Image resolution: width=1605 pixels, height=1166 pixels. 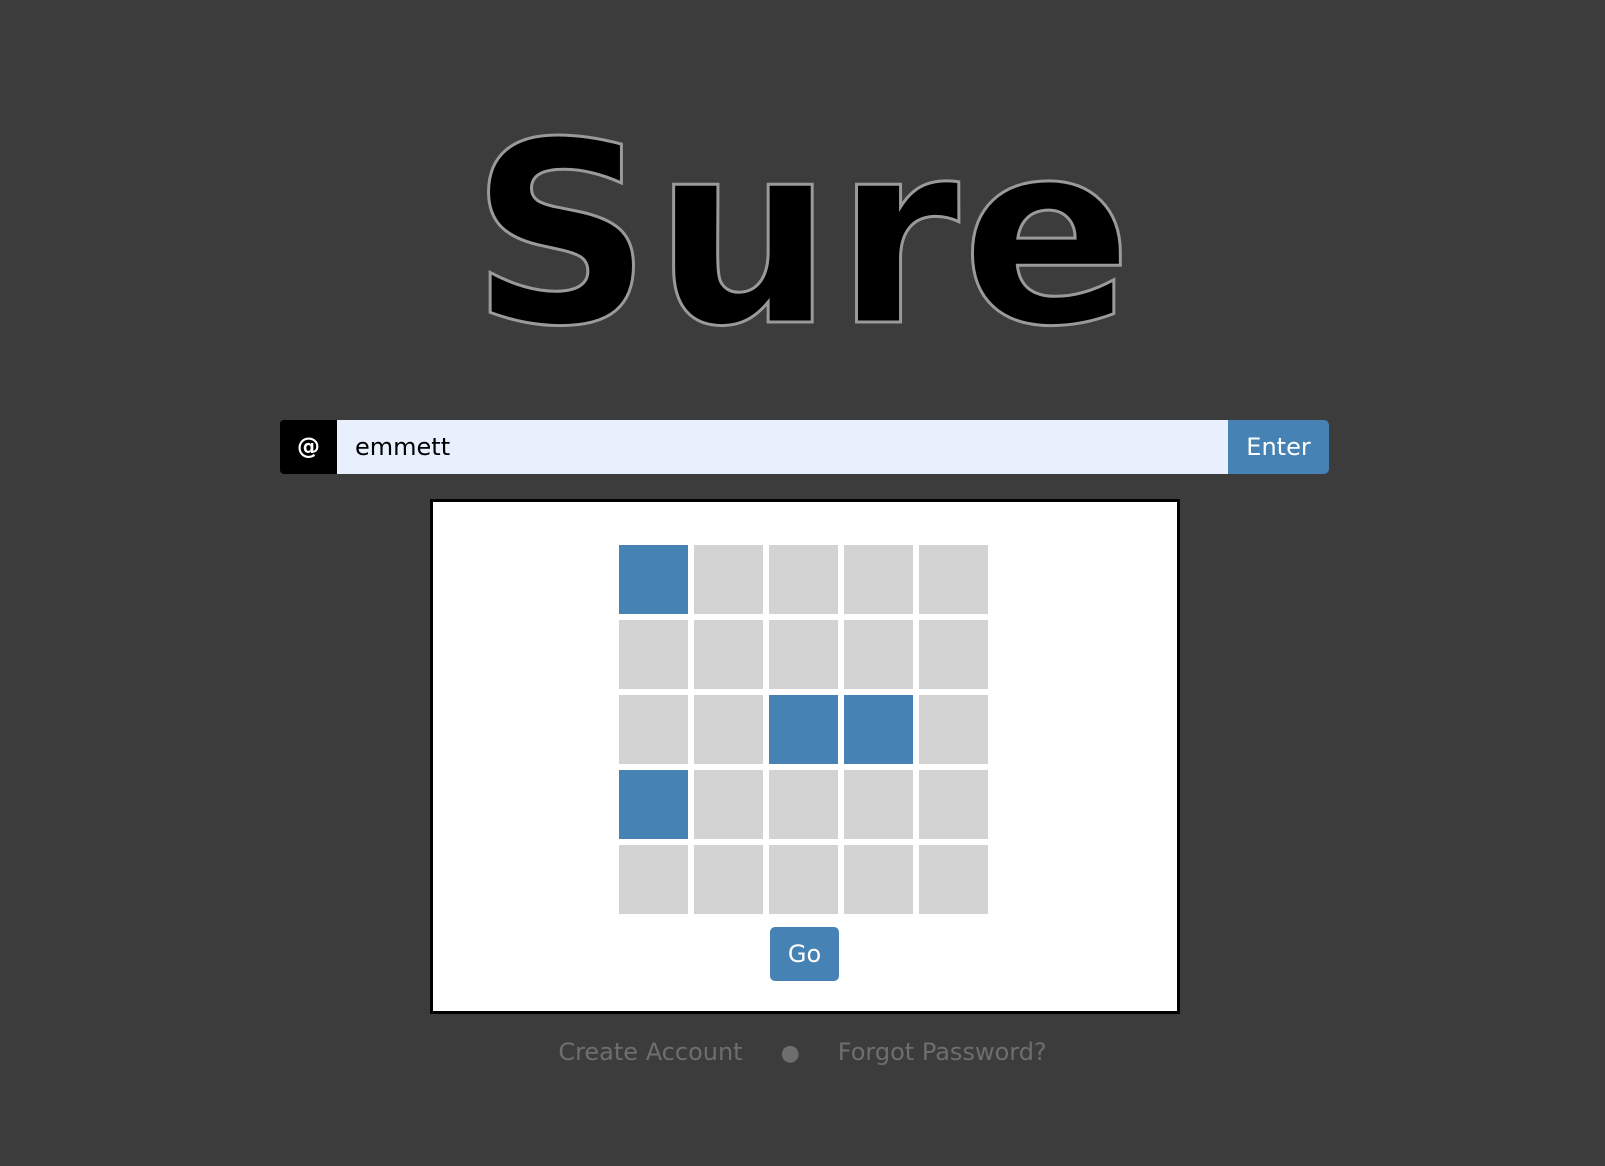 I want to click on pattern-cell-r4-c4, so click(x=878, y=804).